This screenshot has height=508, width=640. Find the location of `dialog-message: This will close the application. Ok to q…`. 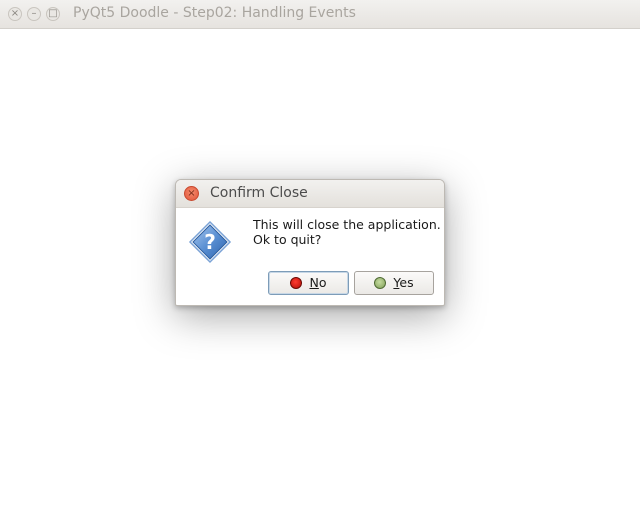

dialog-message: This will close the application. Ok to q… is located at coordinates (347, 232).